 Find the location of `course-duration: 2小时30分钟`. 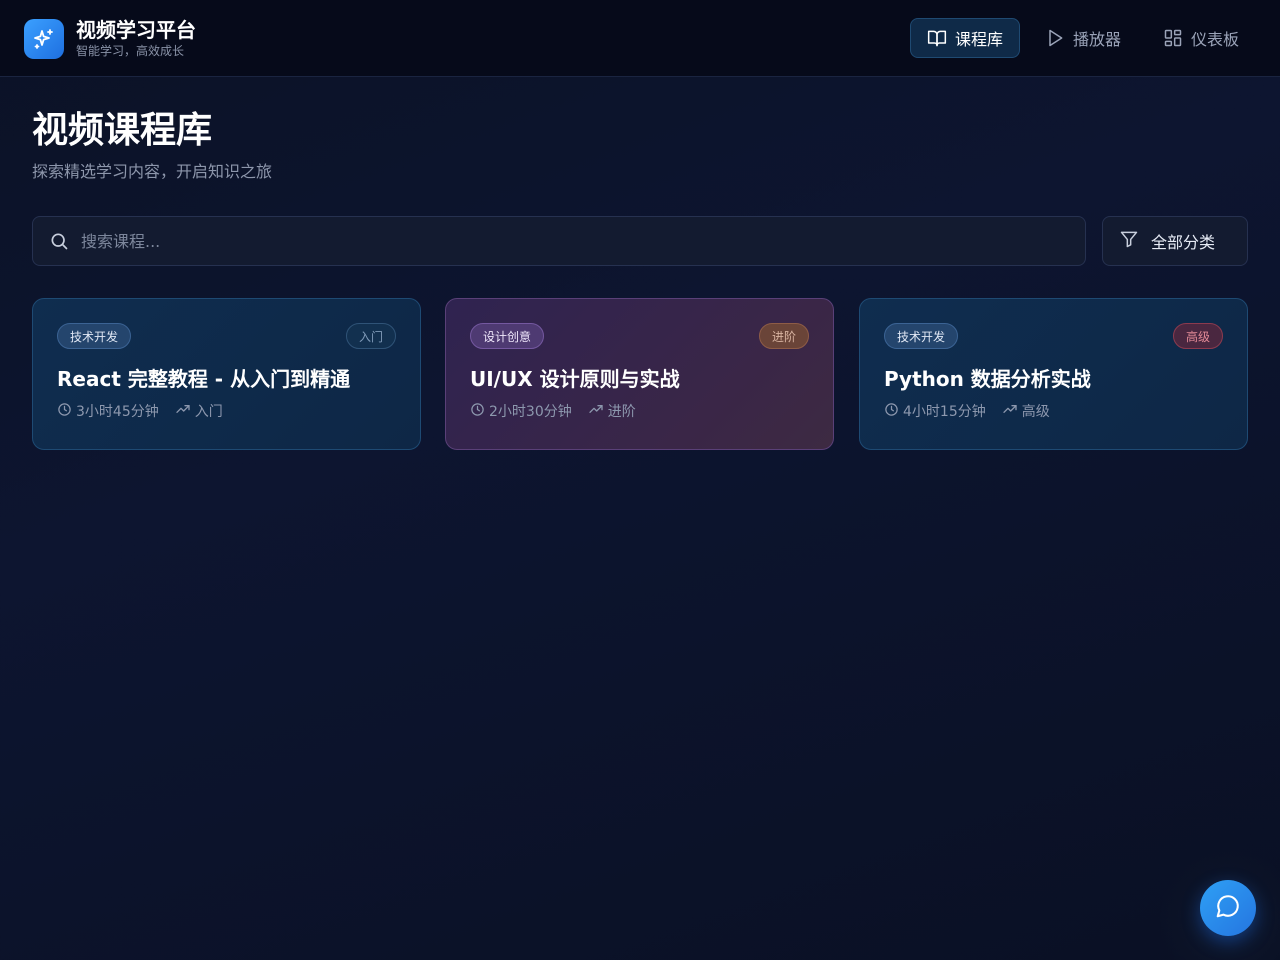

course-duration: 2小时30分钟 is located at coordinates (530, 412).